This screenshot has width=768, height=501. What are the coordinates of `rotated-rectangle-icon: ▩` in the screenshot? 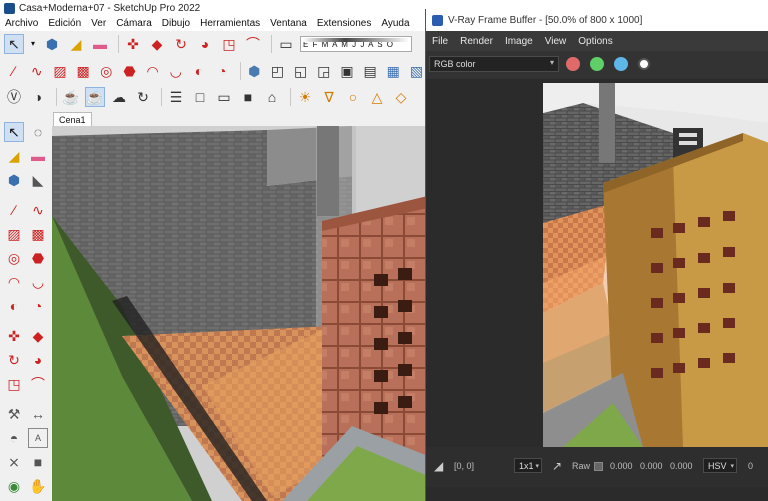 It's located at (83, 71).